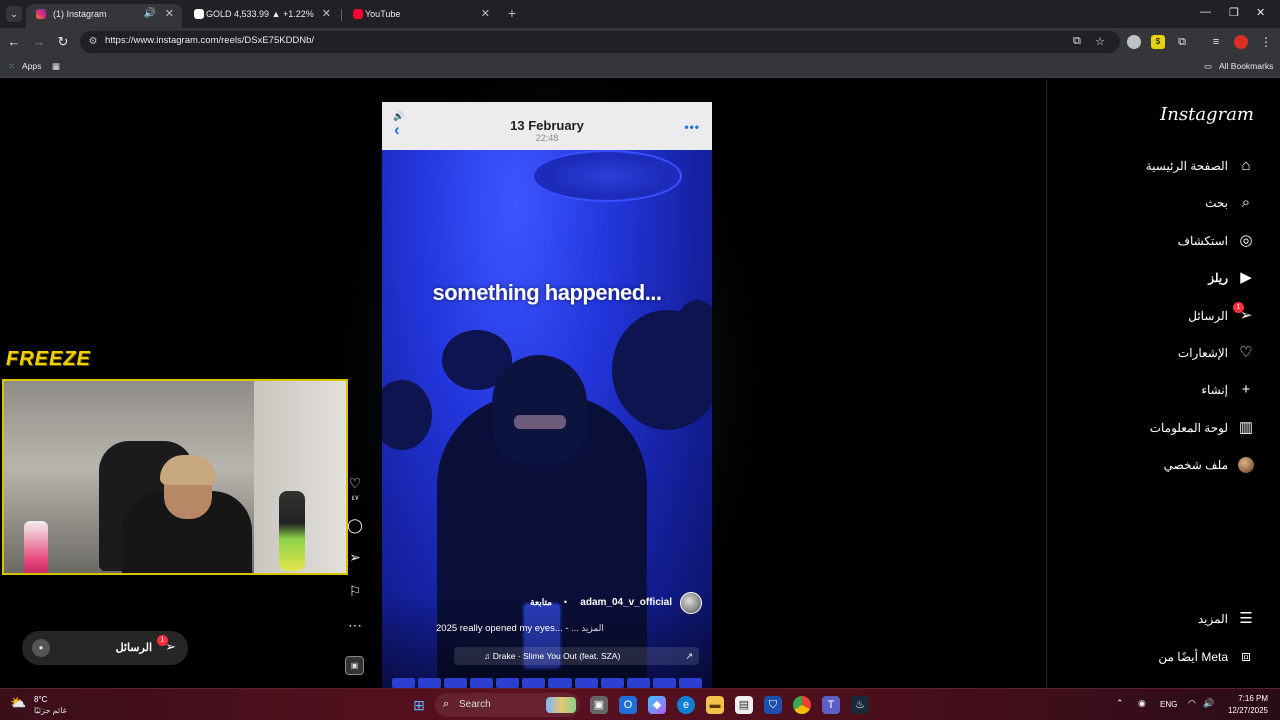  I want to click on restore-icon: ❐, so click(1234, 12).